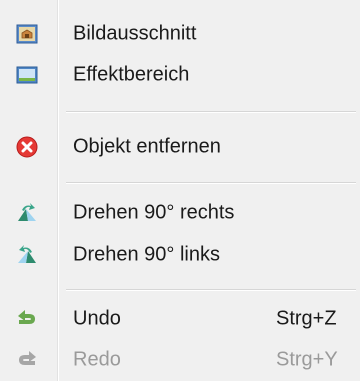 Image resolution: width=360 pixels, height=381 pixels. What do you see at coordinates (27, 255) in the screenshot?
I see `rotate-left-icon` at bounding box center [27, 255].